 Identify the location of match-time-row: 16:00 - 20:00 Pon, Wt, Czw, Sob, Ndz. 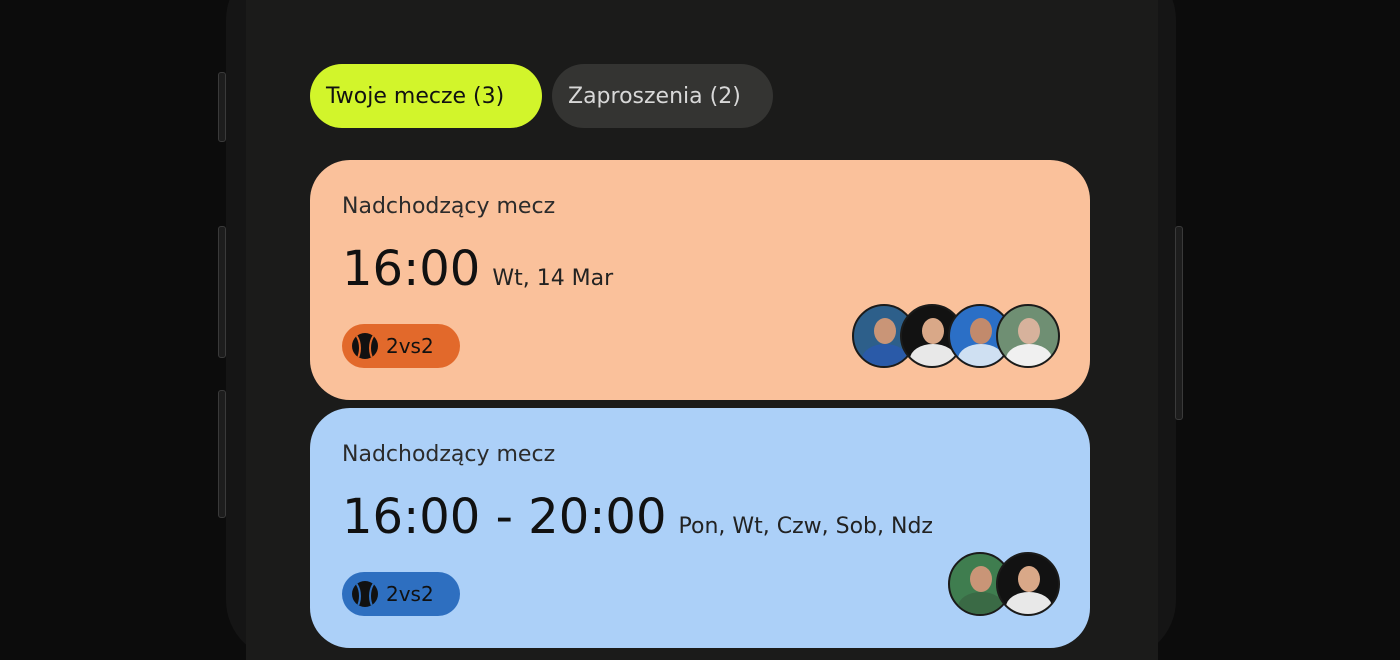
(700, 517).